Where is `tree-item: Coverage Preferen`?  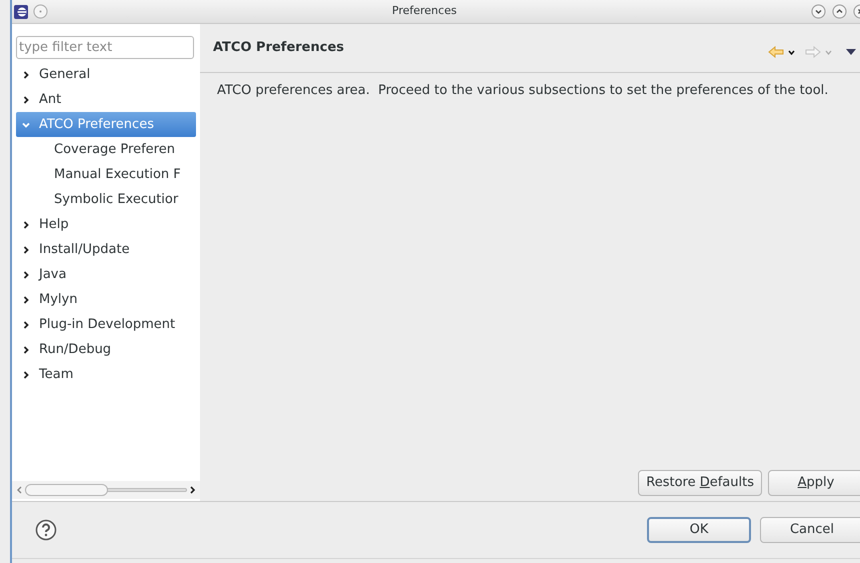 tree-item: Coverage Preferen is located at coordinates (106, 149).